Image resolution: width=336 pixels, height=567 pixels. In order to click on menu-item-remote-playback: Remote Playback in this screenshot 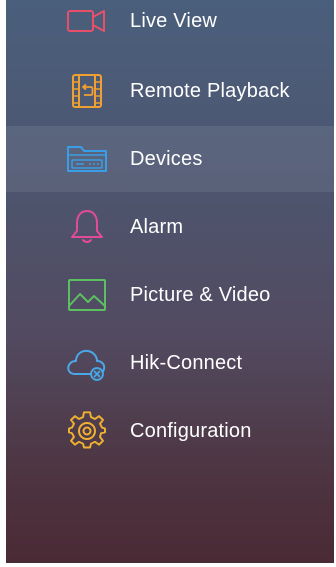, I will do `click(170, 91)`.